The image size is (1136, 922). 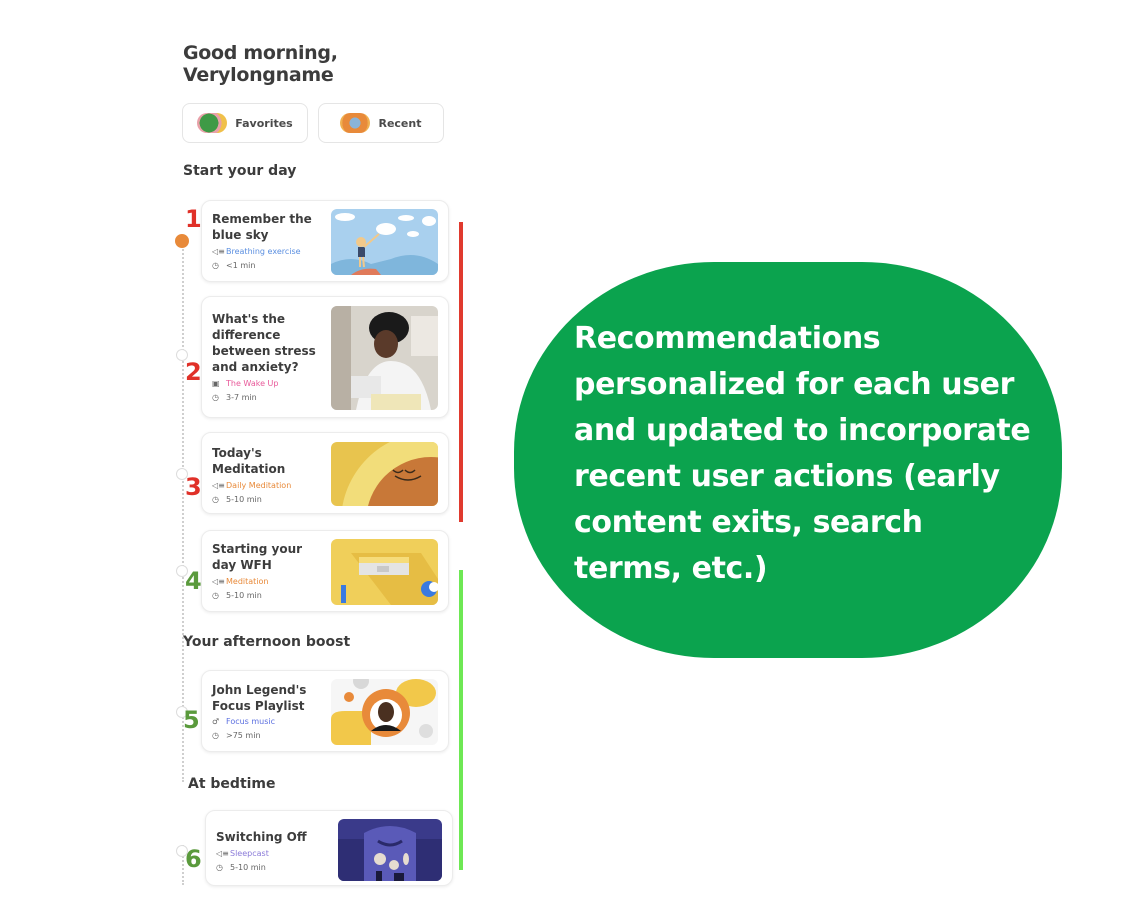 I want to click on thumbnail-john-legend-portrait, so click(x=384, y=712).